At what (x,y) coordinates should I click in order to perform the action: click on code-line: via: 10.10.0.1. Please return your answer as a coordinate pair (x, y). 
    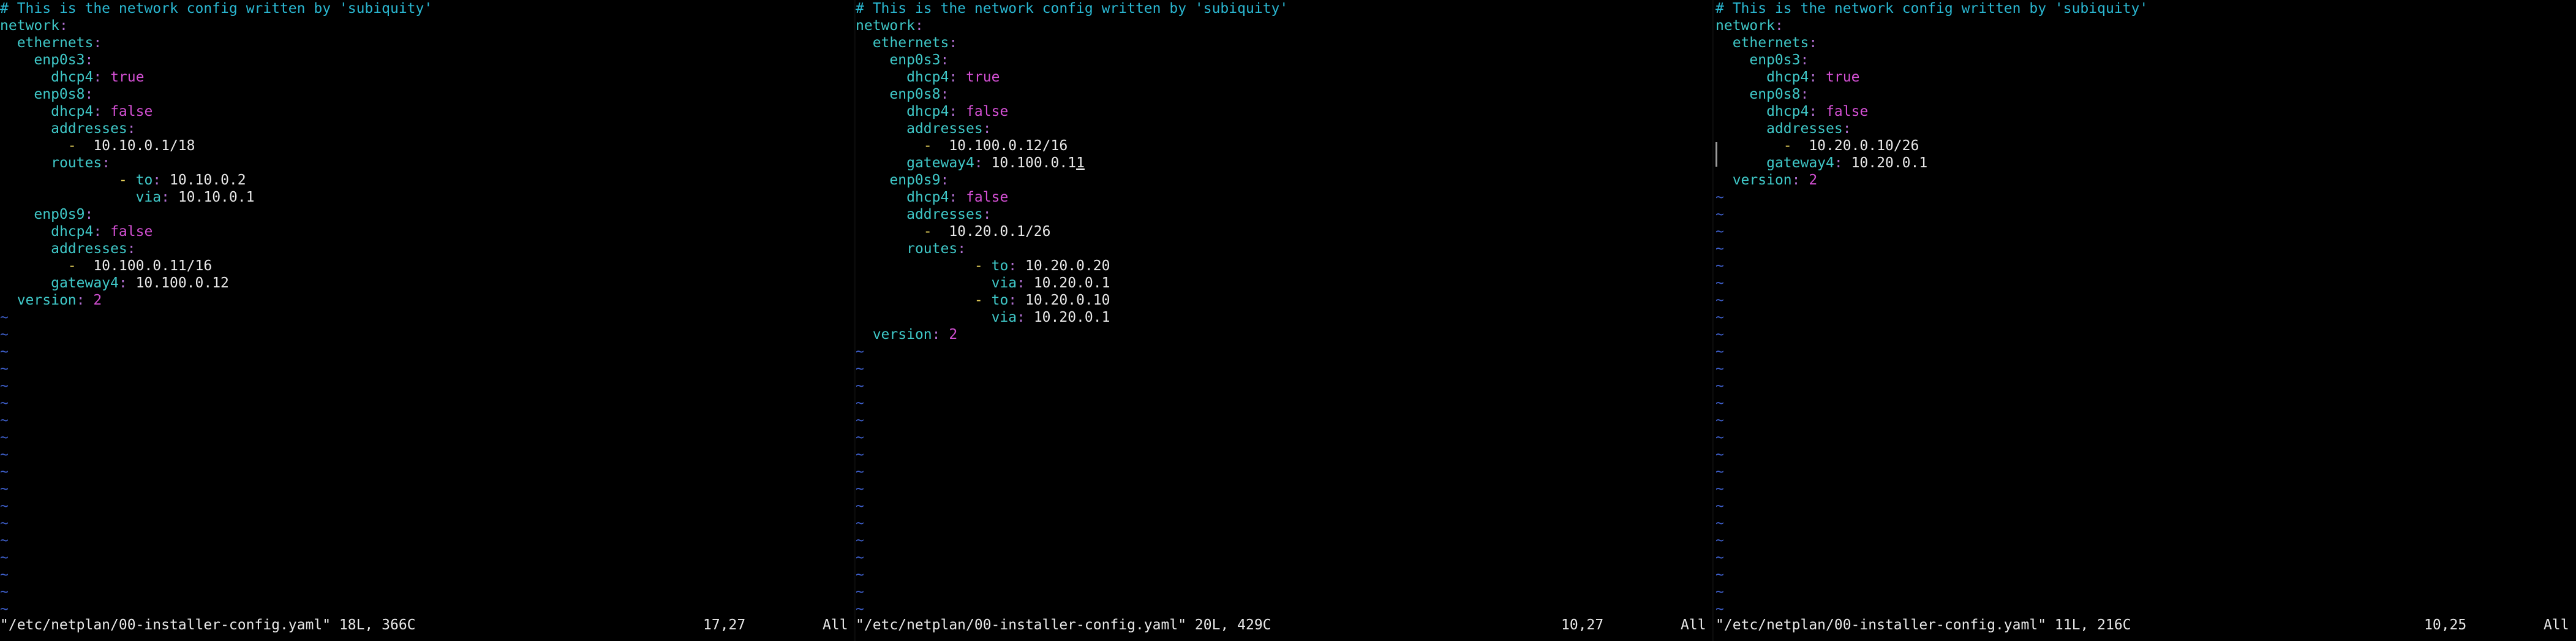
    Looking at the image, I should click on (427, 197).